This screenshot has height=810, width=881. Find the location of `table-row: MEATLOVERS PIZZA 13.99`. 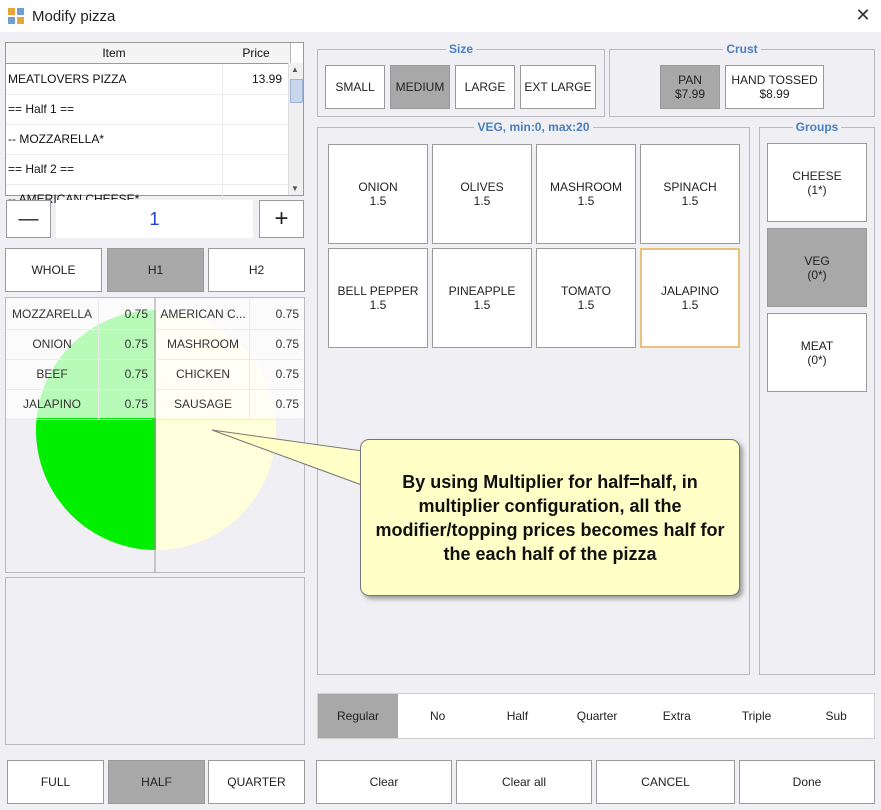

table-row: MEATLOVERS PIZZA 13.99 is located at coordinates (148, 79).